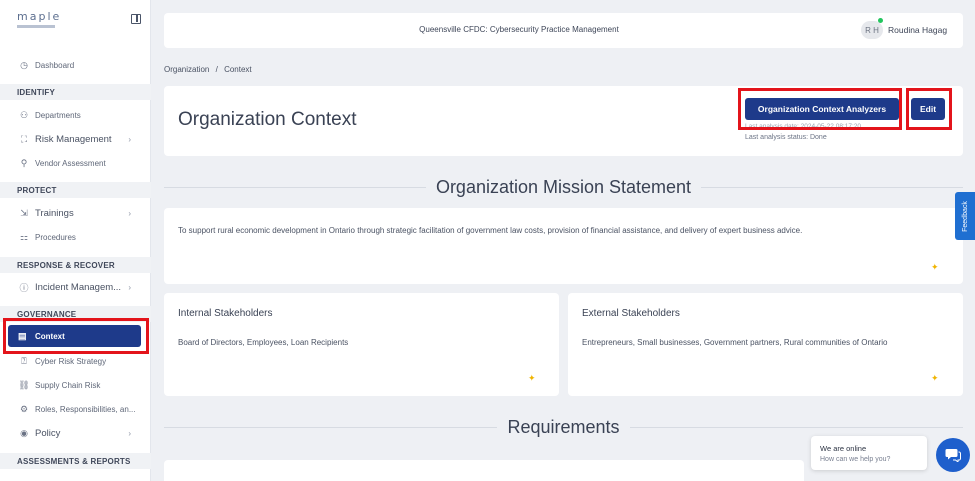 The image size is (975, 481). I want to click on brand-logo: maple, so click(39, 19).